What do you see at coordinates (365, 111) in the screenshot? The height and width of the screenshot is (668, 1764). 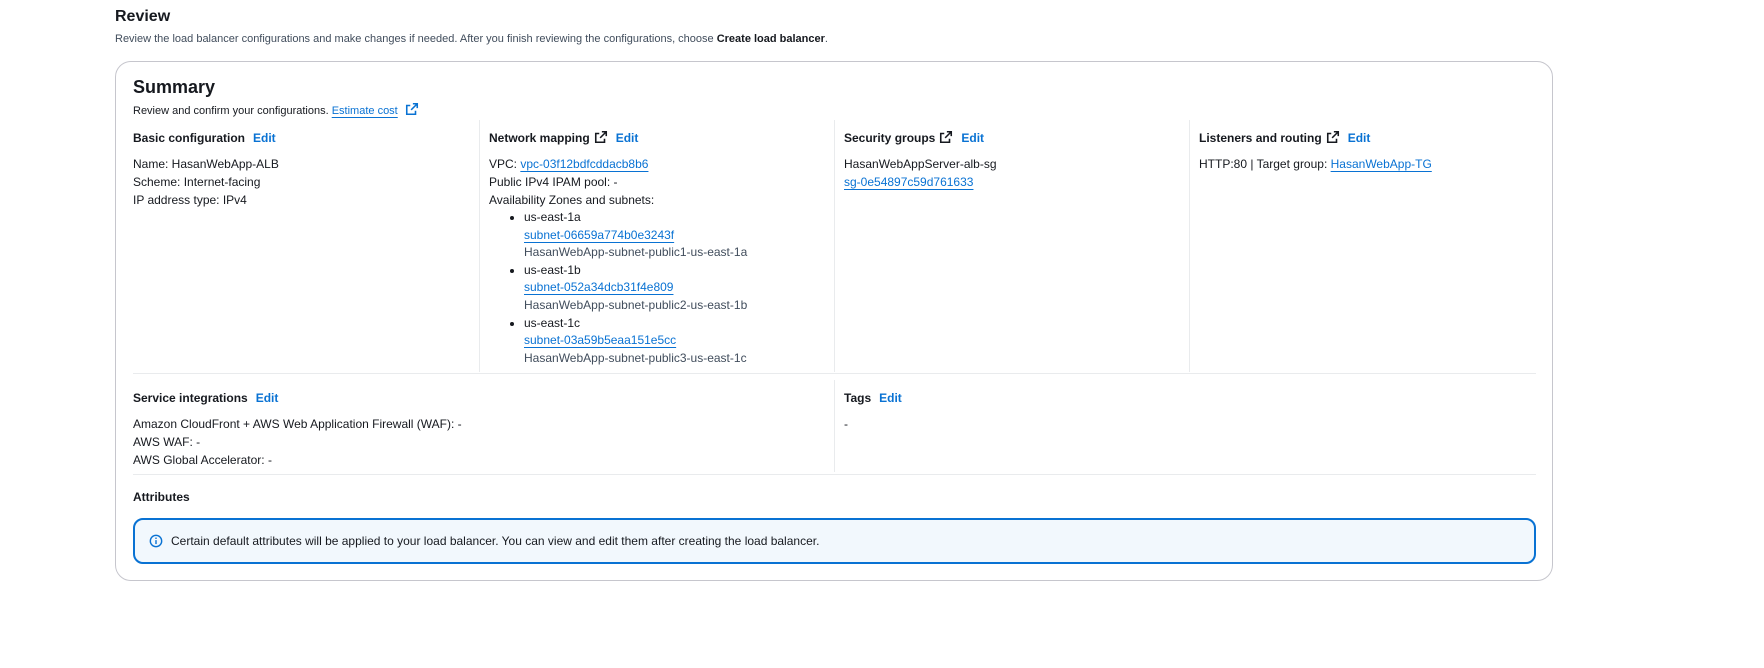 I see `estimate-cost-link: Estimate cost` at bounding box center [365, 111].